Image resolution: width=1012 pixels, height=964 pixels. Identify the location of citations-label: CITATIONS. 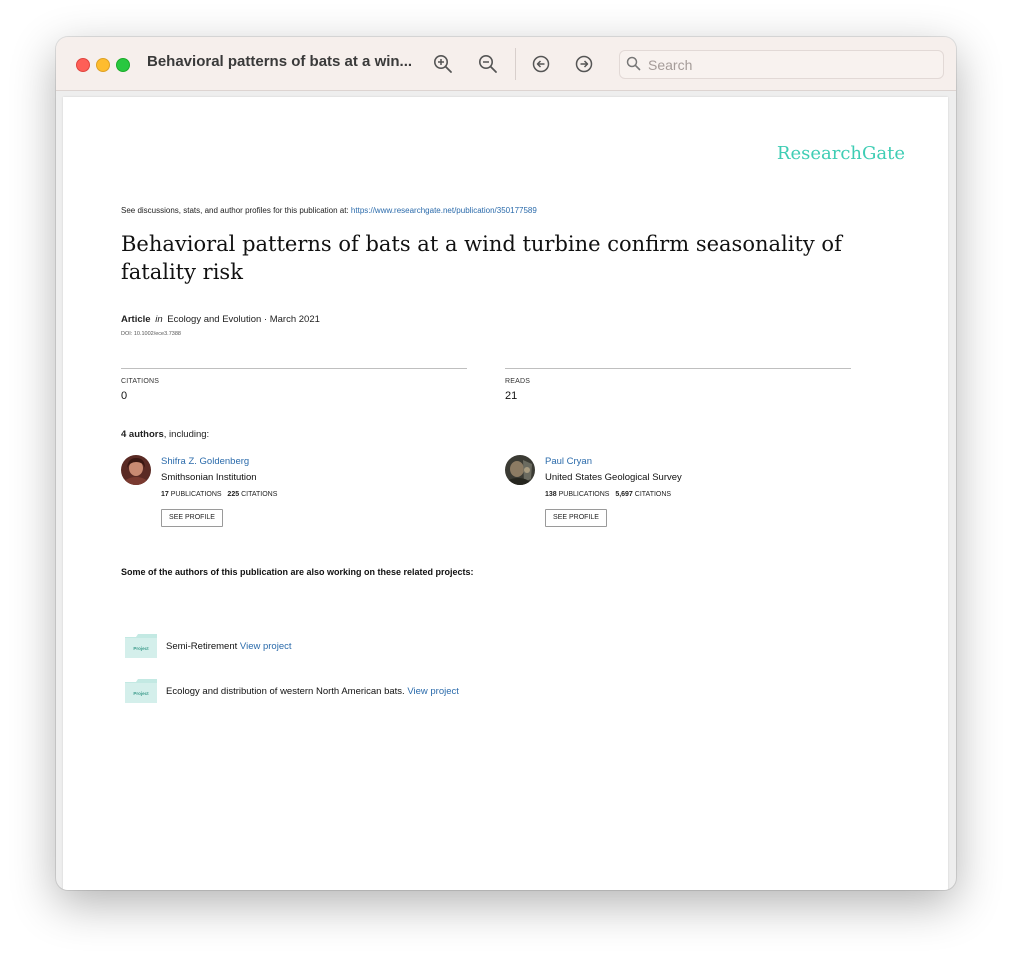
(140, 381).